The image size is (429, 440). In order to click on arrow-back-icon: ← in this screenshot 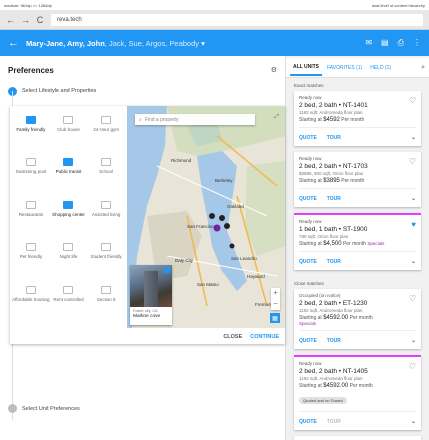, I will do `click(17, 43)`.